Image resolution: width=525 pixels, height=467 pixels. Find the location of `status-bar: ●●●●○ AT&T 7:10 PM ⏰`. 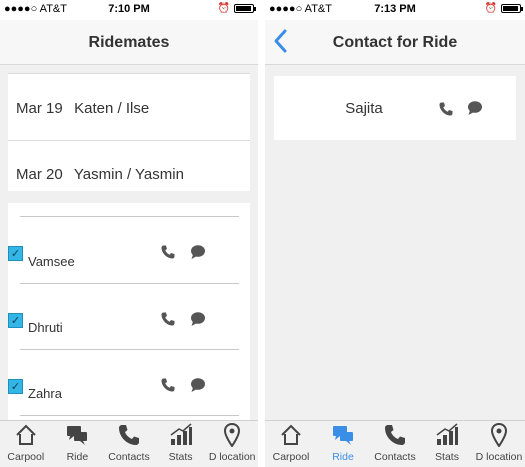

status-bar: ●●●●○ AT&T 7:10 PM ⏰ is located at coordinates (129, 10).